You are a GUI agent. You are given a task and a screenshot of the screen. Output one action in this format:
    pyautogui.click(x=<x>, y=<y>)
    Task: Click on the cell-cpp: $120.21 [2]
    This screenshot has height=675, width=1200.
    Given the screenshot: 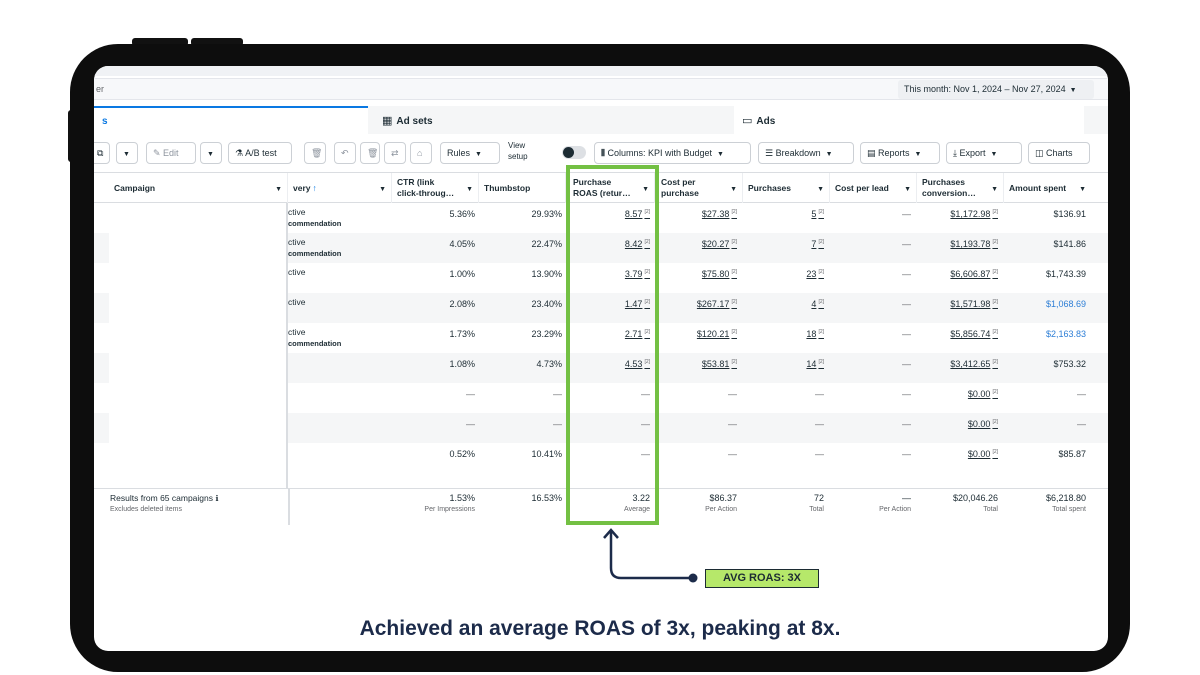 What is the action you would take?
    pyautogui.click(x=717, y=334)
    